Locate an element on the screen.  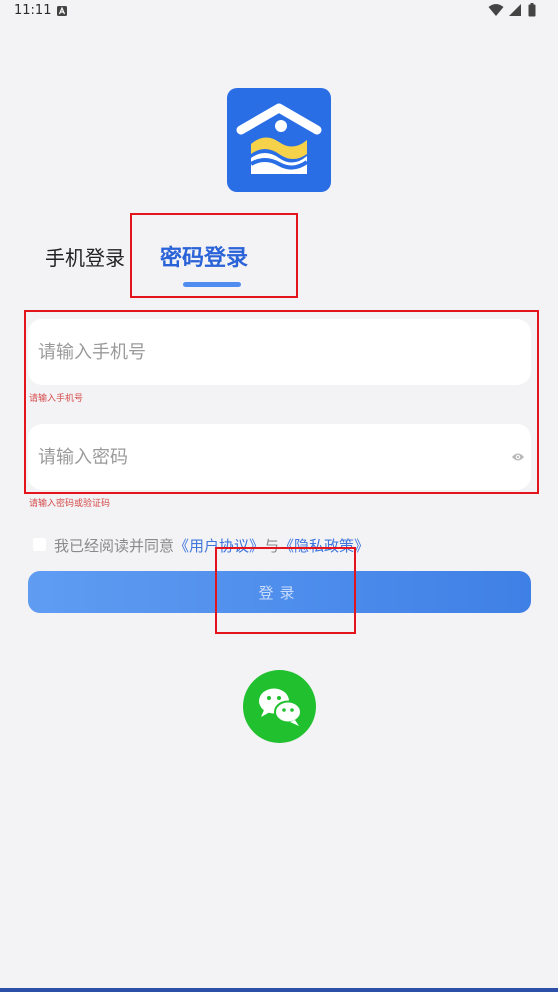
wechat-icon is located at coordinates (280, 707).